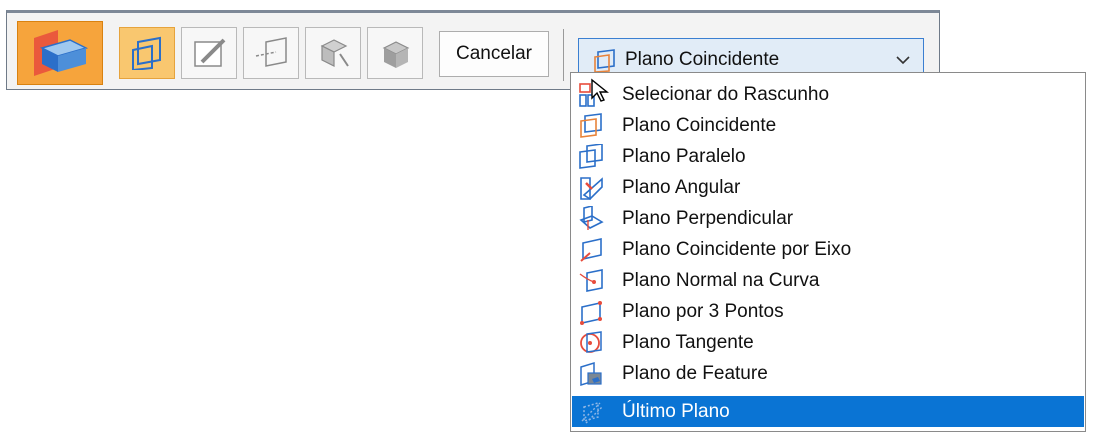  What do you see at coordinates (726, 94) in the screenshot?
I see `dropdown-item-label: Selecionar do Rascunho` at bounding box center [726, 94].